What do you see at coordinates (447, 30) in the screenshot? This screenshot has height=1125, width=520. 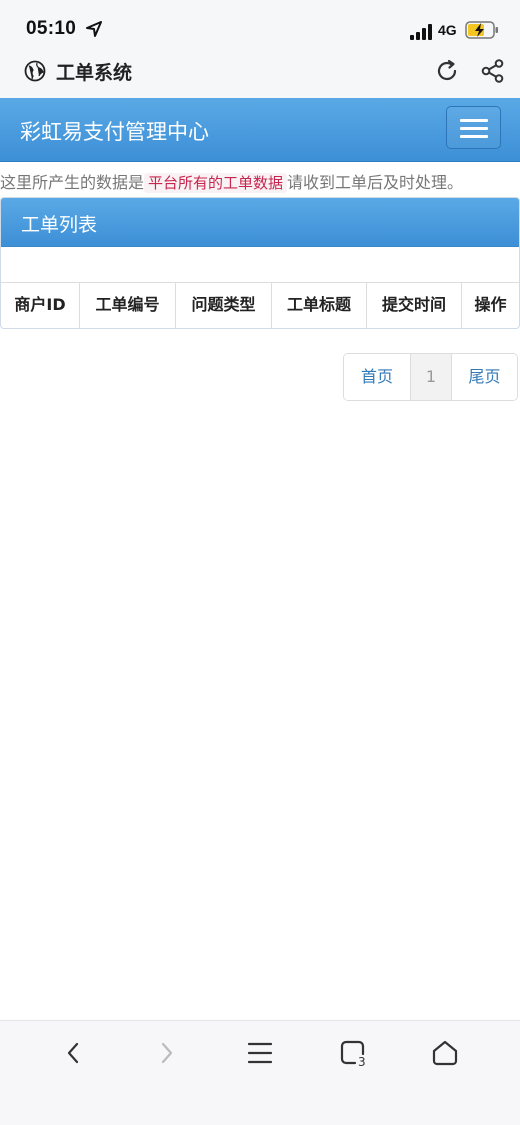 I see `network-label: 4G` at bounding box center [447, 30].